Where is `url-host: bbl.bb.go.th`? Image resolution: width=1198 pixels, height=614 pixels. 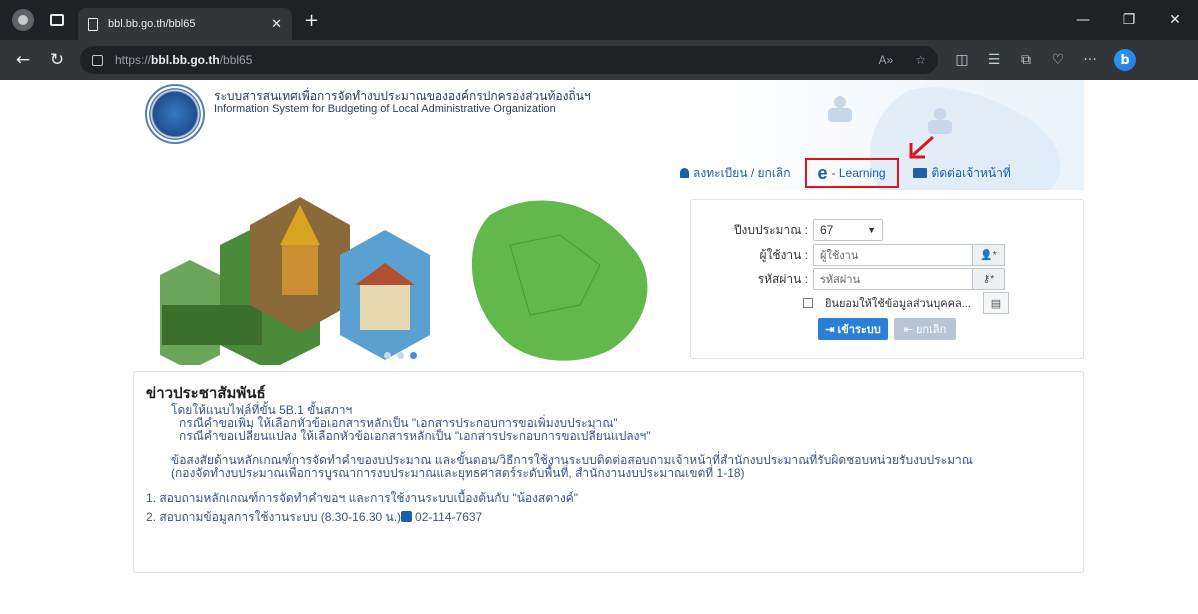 url-host: bbl.bb.go.th is located at coordinates (185, 60).